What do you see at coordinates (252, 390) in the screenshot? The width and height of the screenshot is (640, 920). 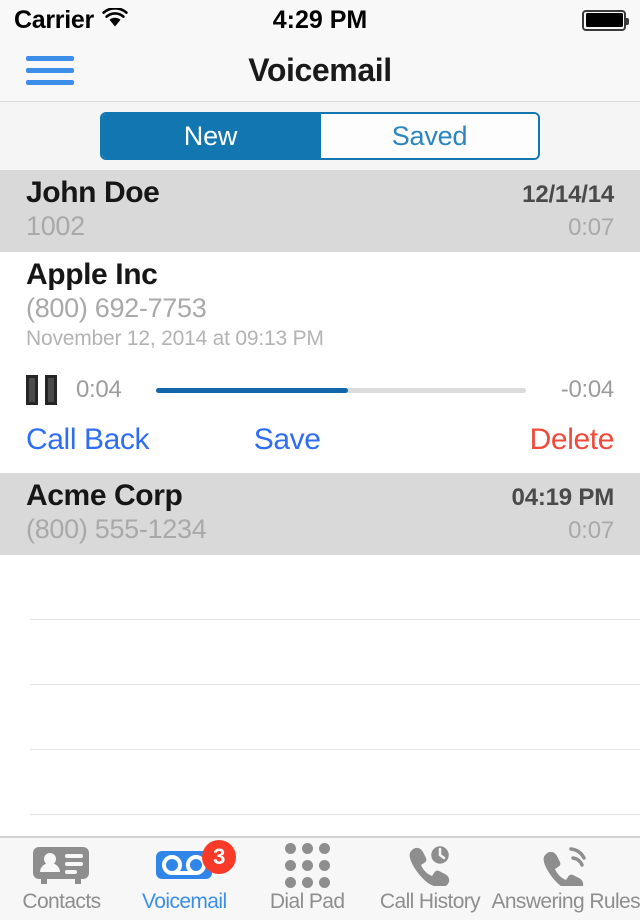 I see `player-progress-fill` at bounding box center [252, 390].